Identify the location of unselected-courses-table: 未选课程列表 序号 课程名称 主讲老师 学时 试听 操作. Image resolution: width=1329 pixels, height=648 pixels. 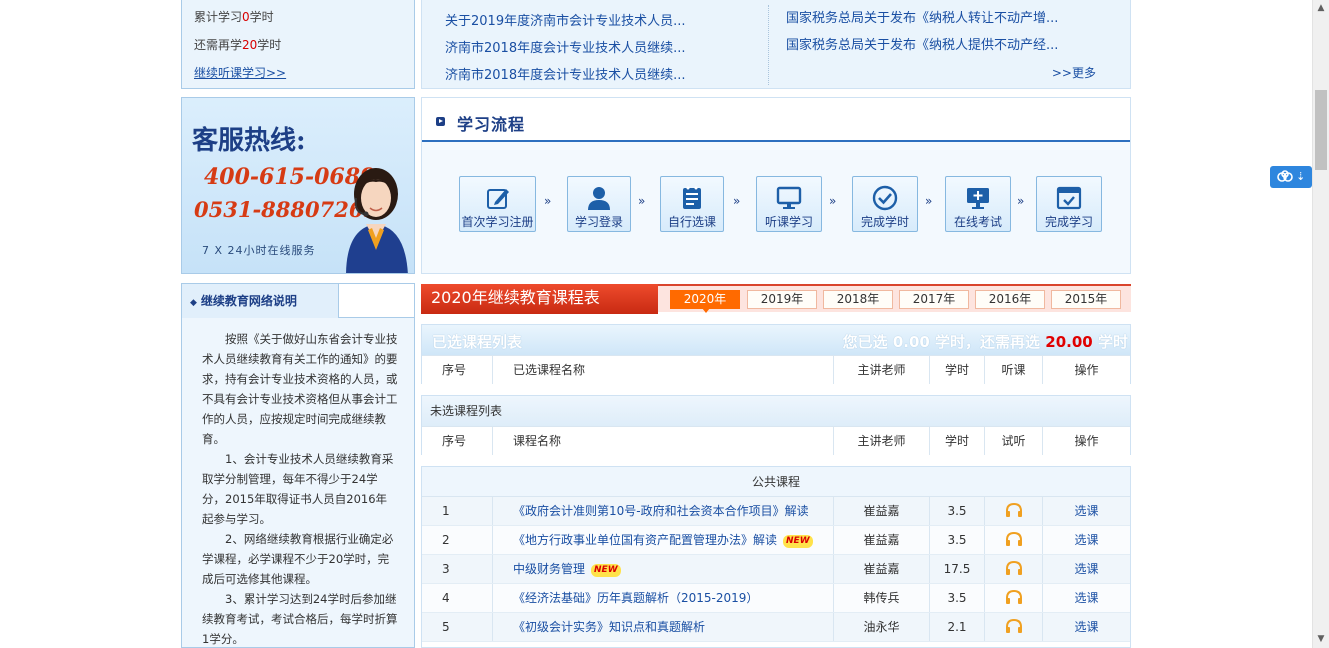
(776, 425).